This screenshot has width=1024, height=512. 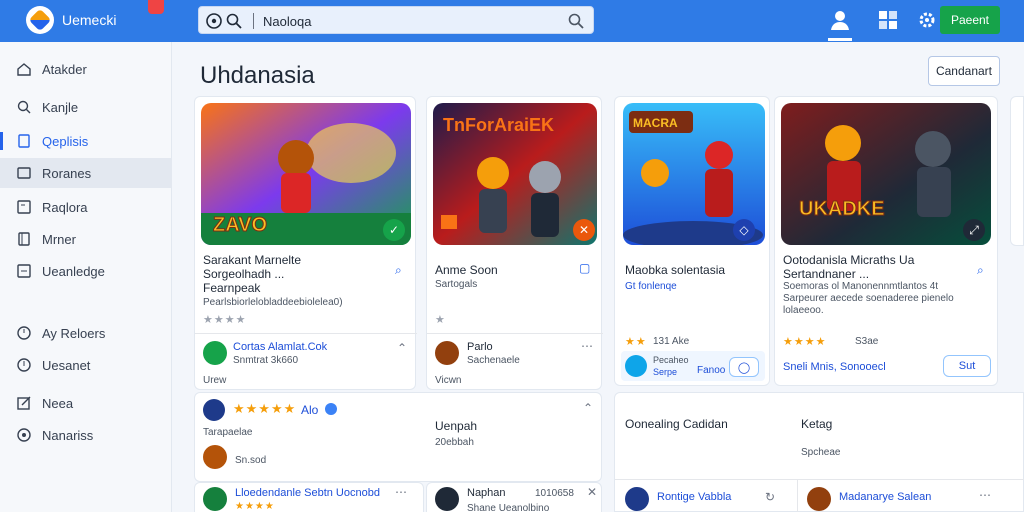 I want to click on pin-icon: ⤢, so click(x=974, y=230).